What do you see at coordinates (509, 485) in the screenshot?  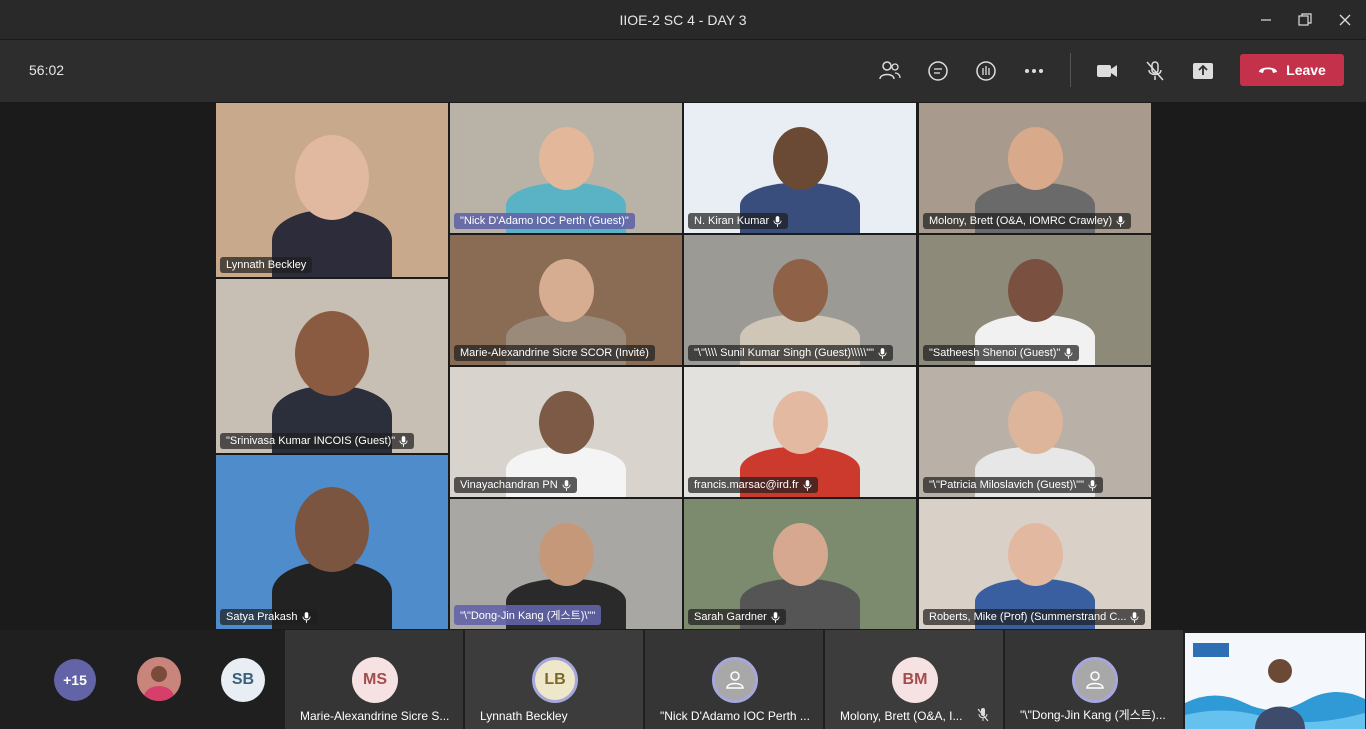 I see `participant-name: Vinayachandran PN` at bounding box center [509, 485].